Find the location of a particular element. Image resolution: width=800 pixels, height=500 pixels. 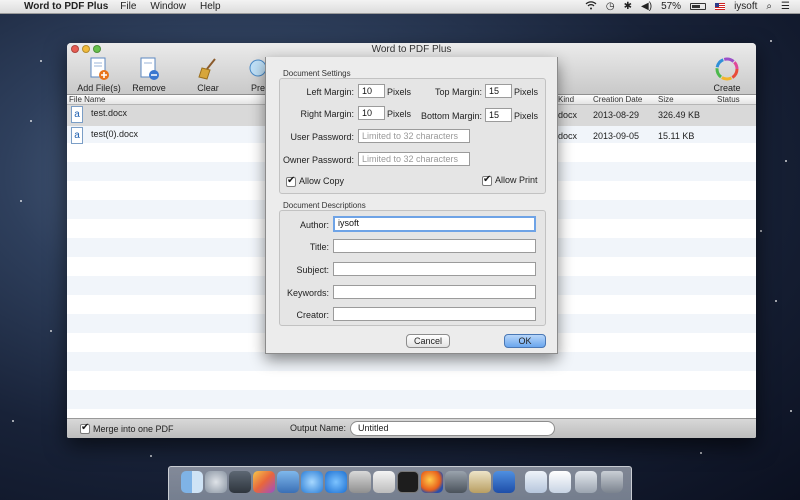

add-files-label: Add File(s) is located at coordinates (99, 88).